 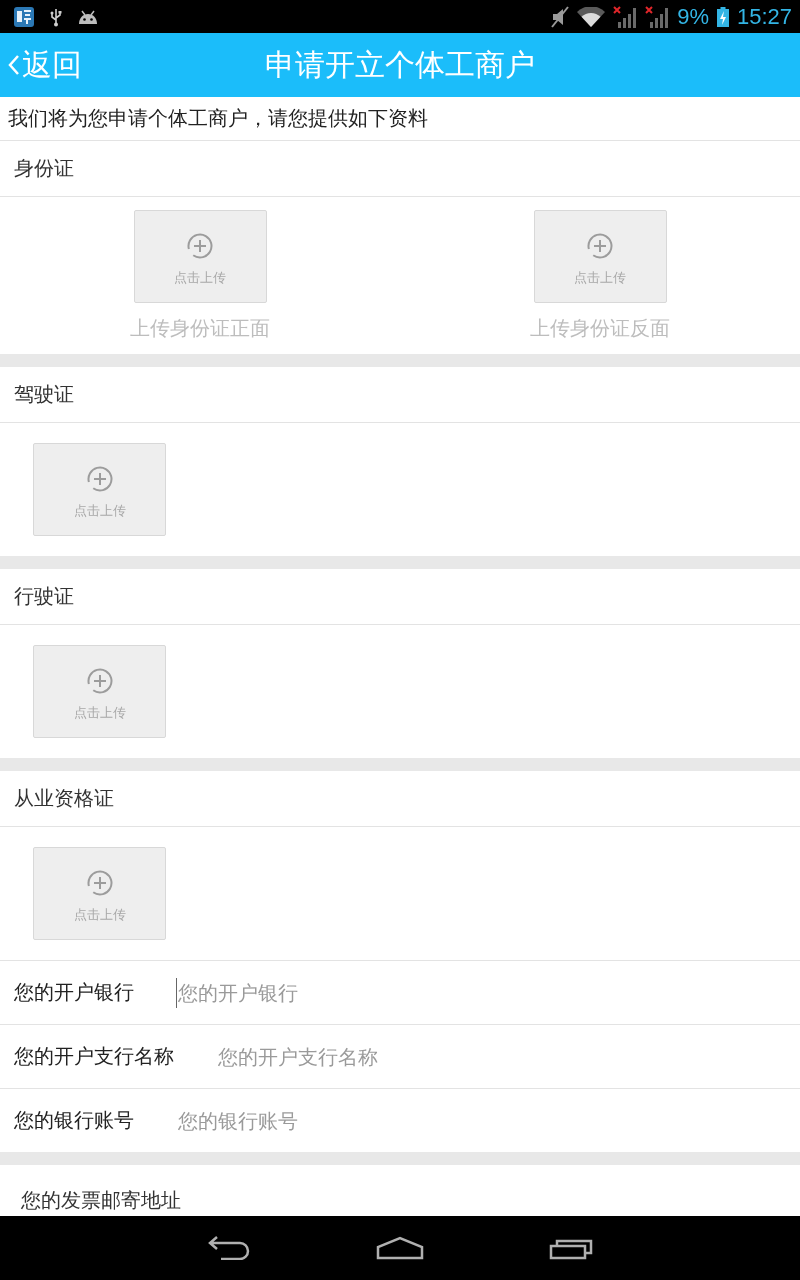 What do you see at coordinates (400, 65) in the screenshot?
I see `page-title: 申请开立个体工商户` at bounding box center [400, 65].